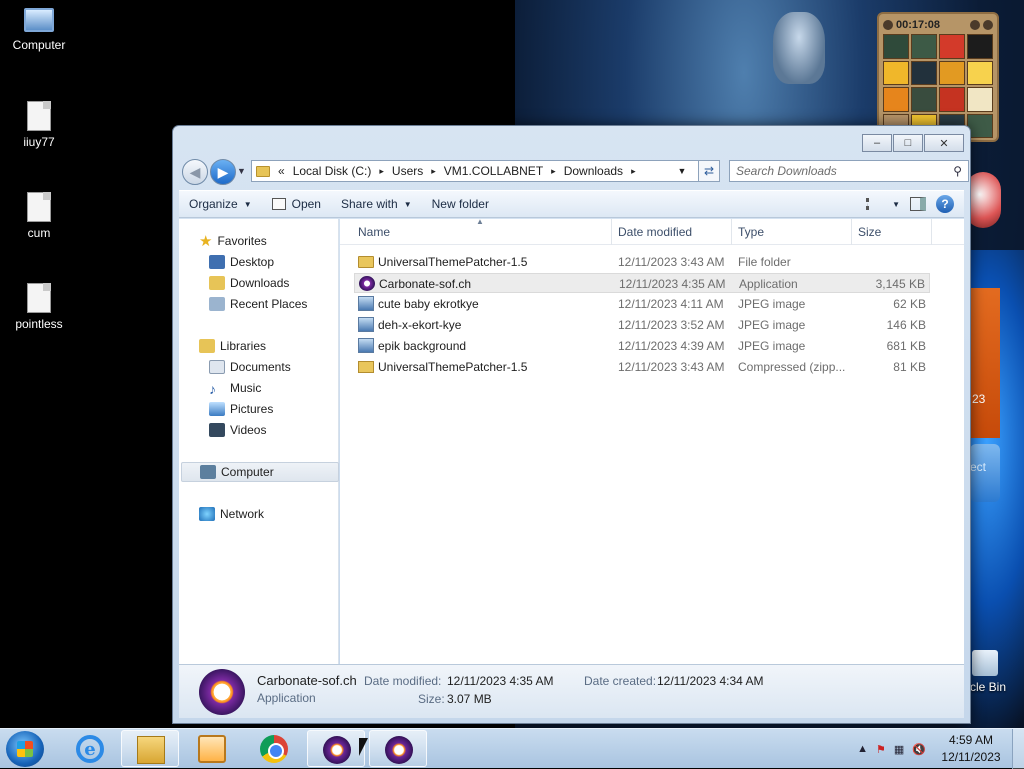  Describe the element at coordinates (493, 171) in the screenshot. I see `breadcrumb-vm1-collabnet: VM1.COLLABNET` at that location.